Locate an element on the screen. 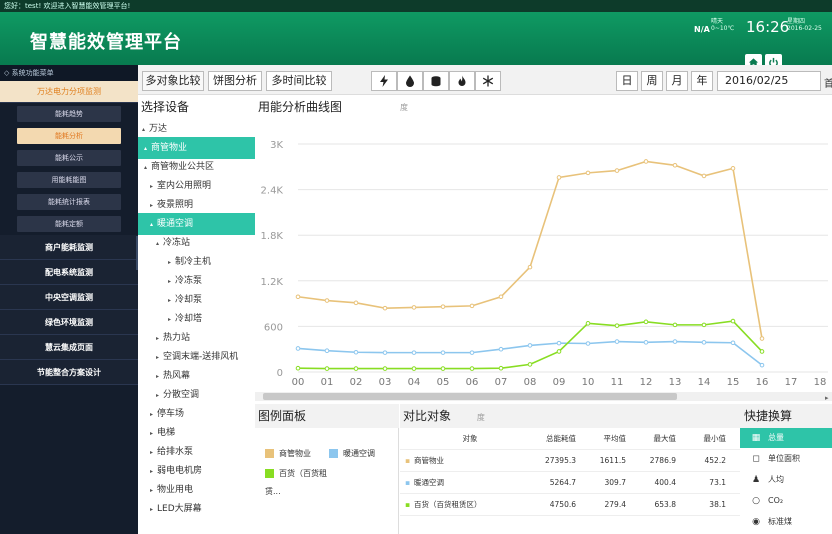 The width and height of the screenshot is (832, 534). table-cell: 73.1 is located at coordinates (717, 482).